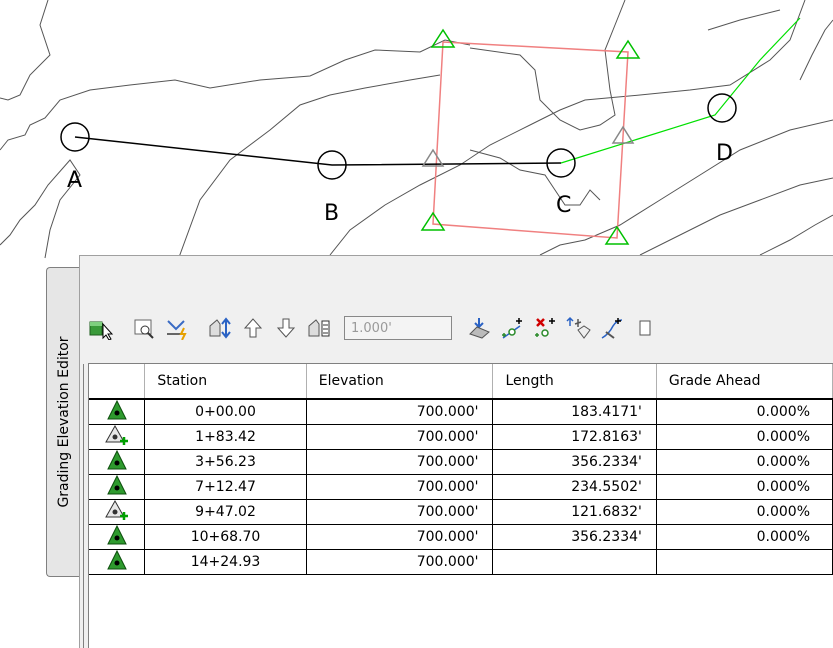  I want to click on toolbar, so click(460, 328).